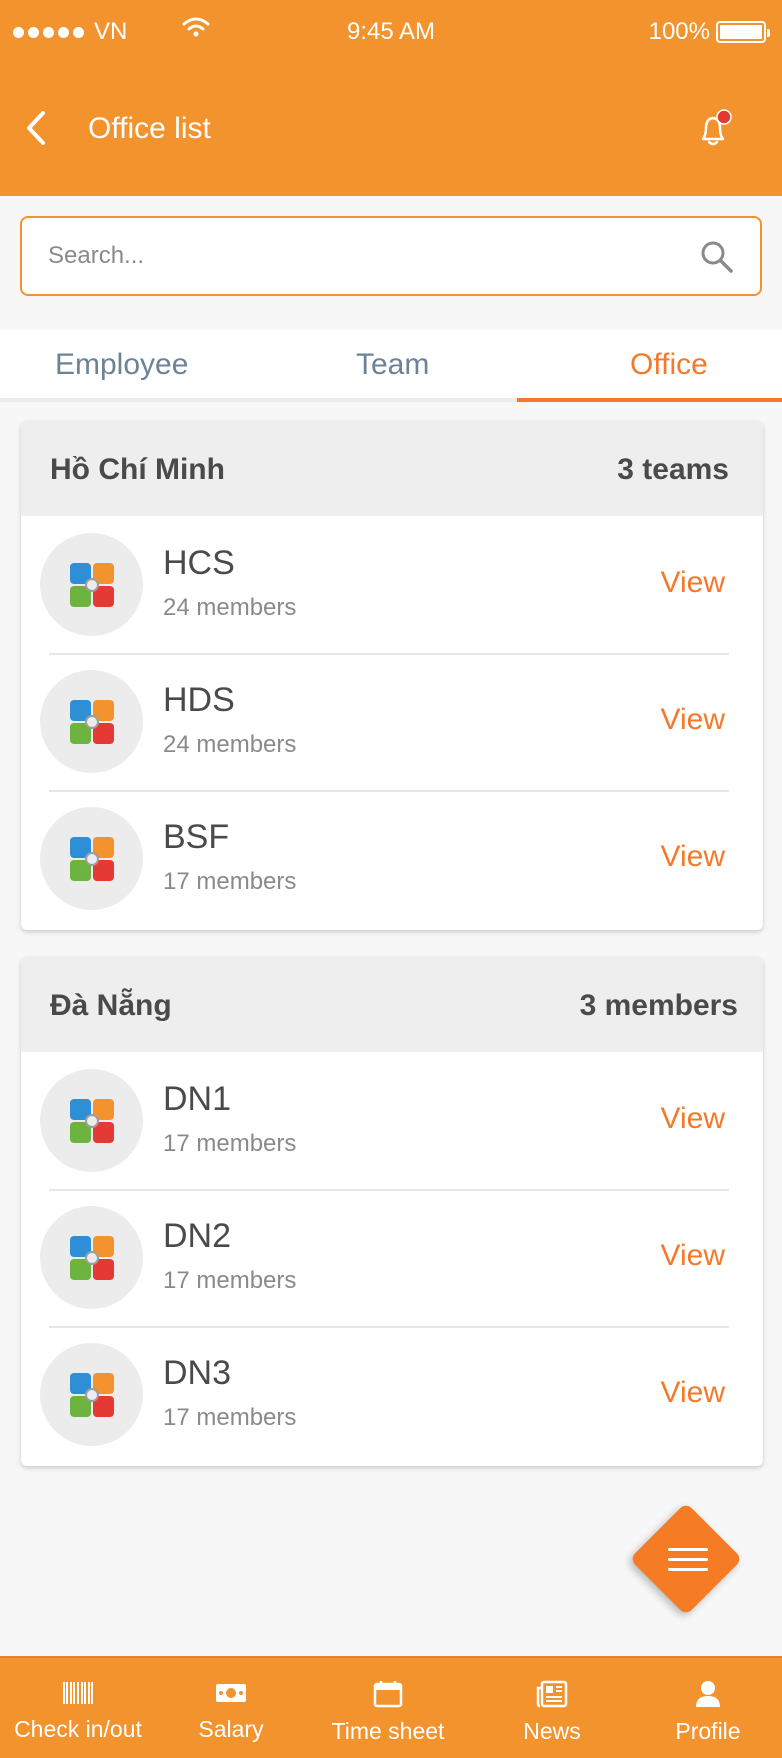 This screenshot has width=782, height=1758. What do you see at coordinates (552, 1731) in the screenshot?
I see `nav-label: News` at bounding box center [552, 1731].